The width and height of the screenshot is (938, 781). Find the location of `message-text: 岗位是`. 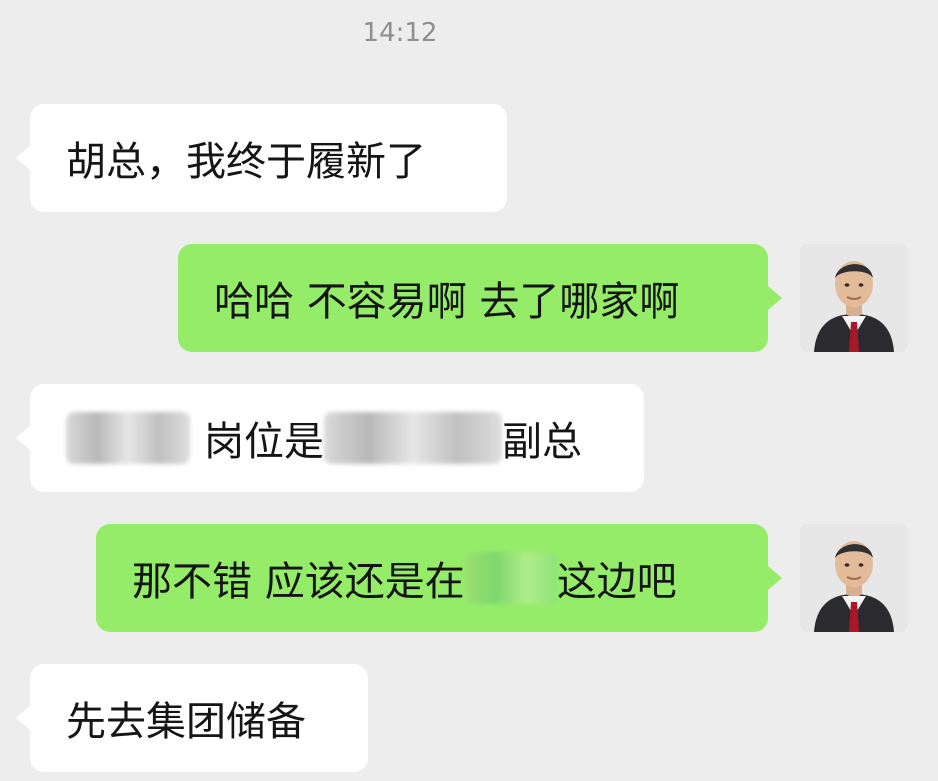

message-text: 岗位是 is located at coordinates (264, 442).